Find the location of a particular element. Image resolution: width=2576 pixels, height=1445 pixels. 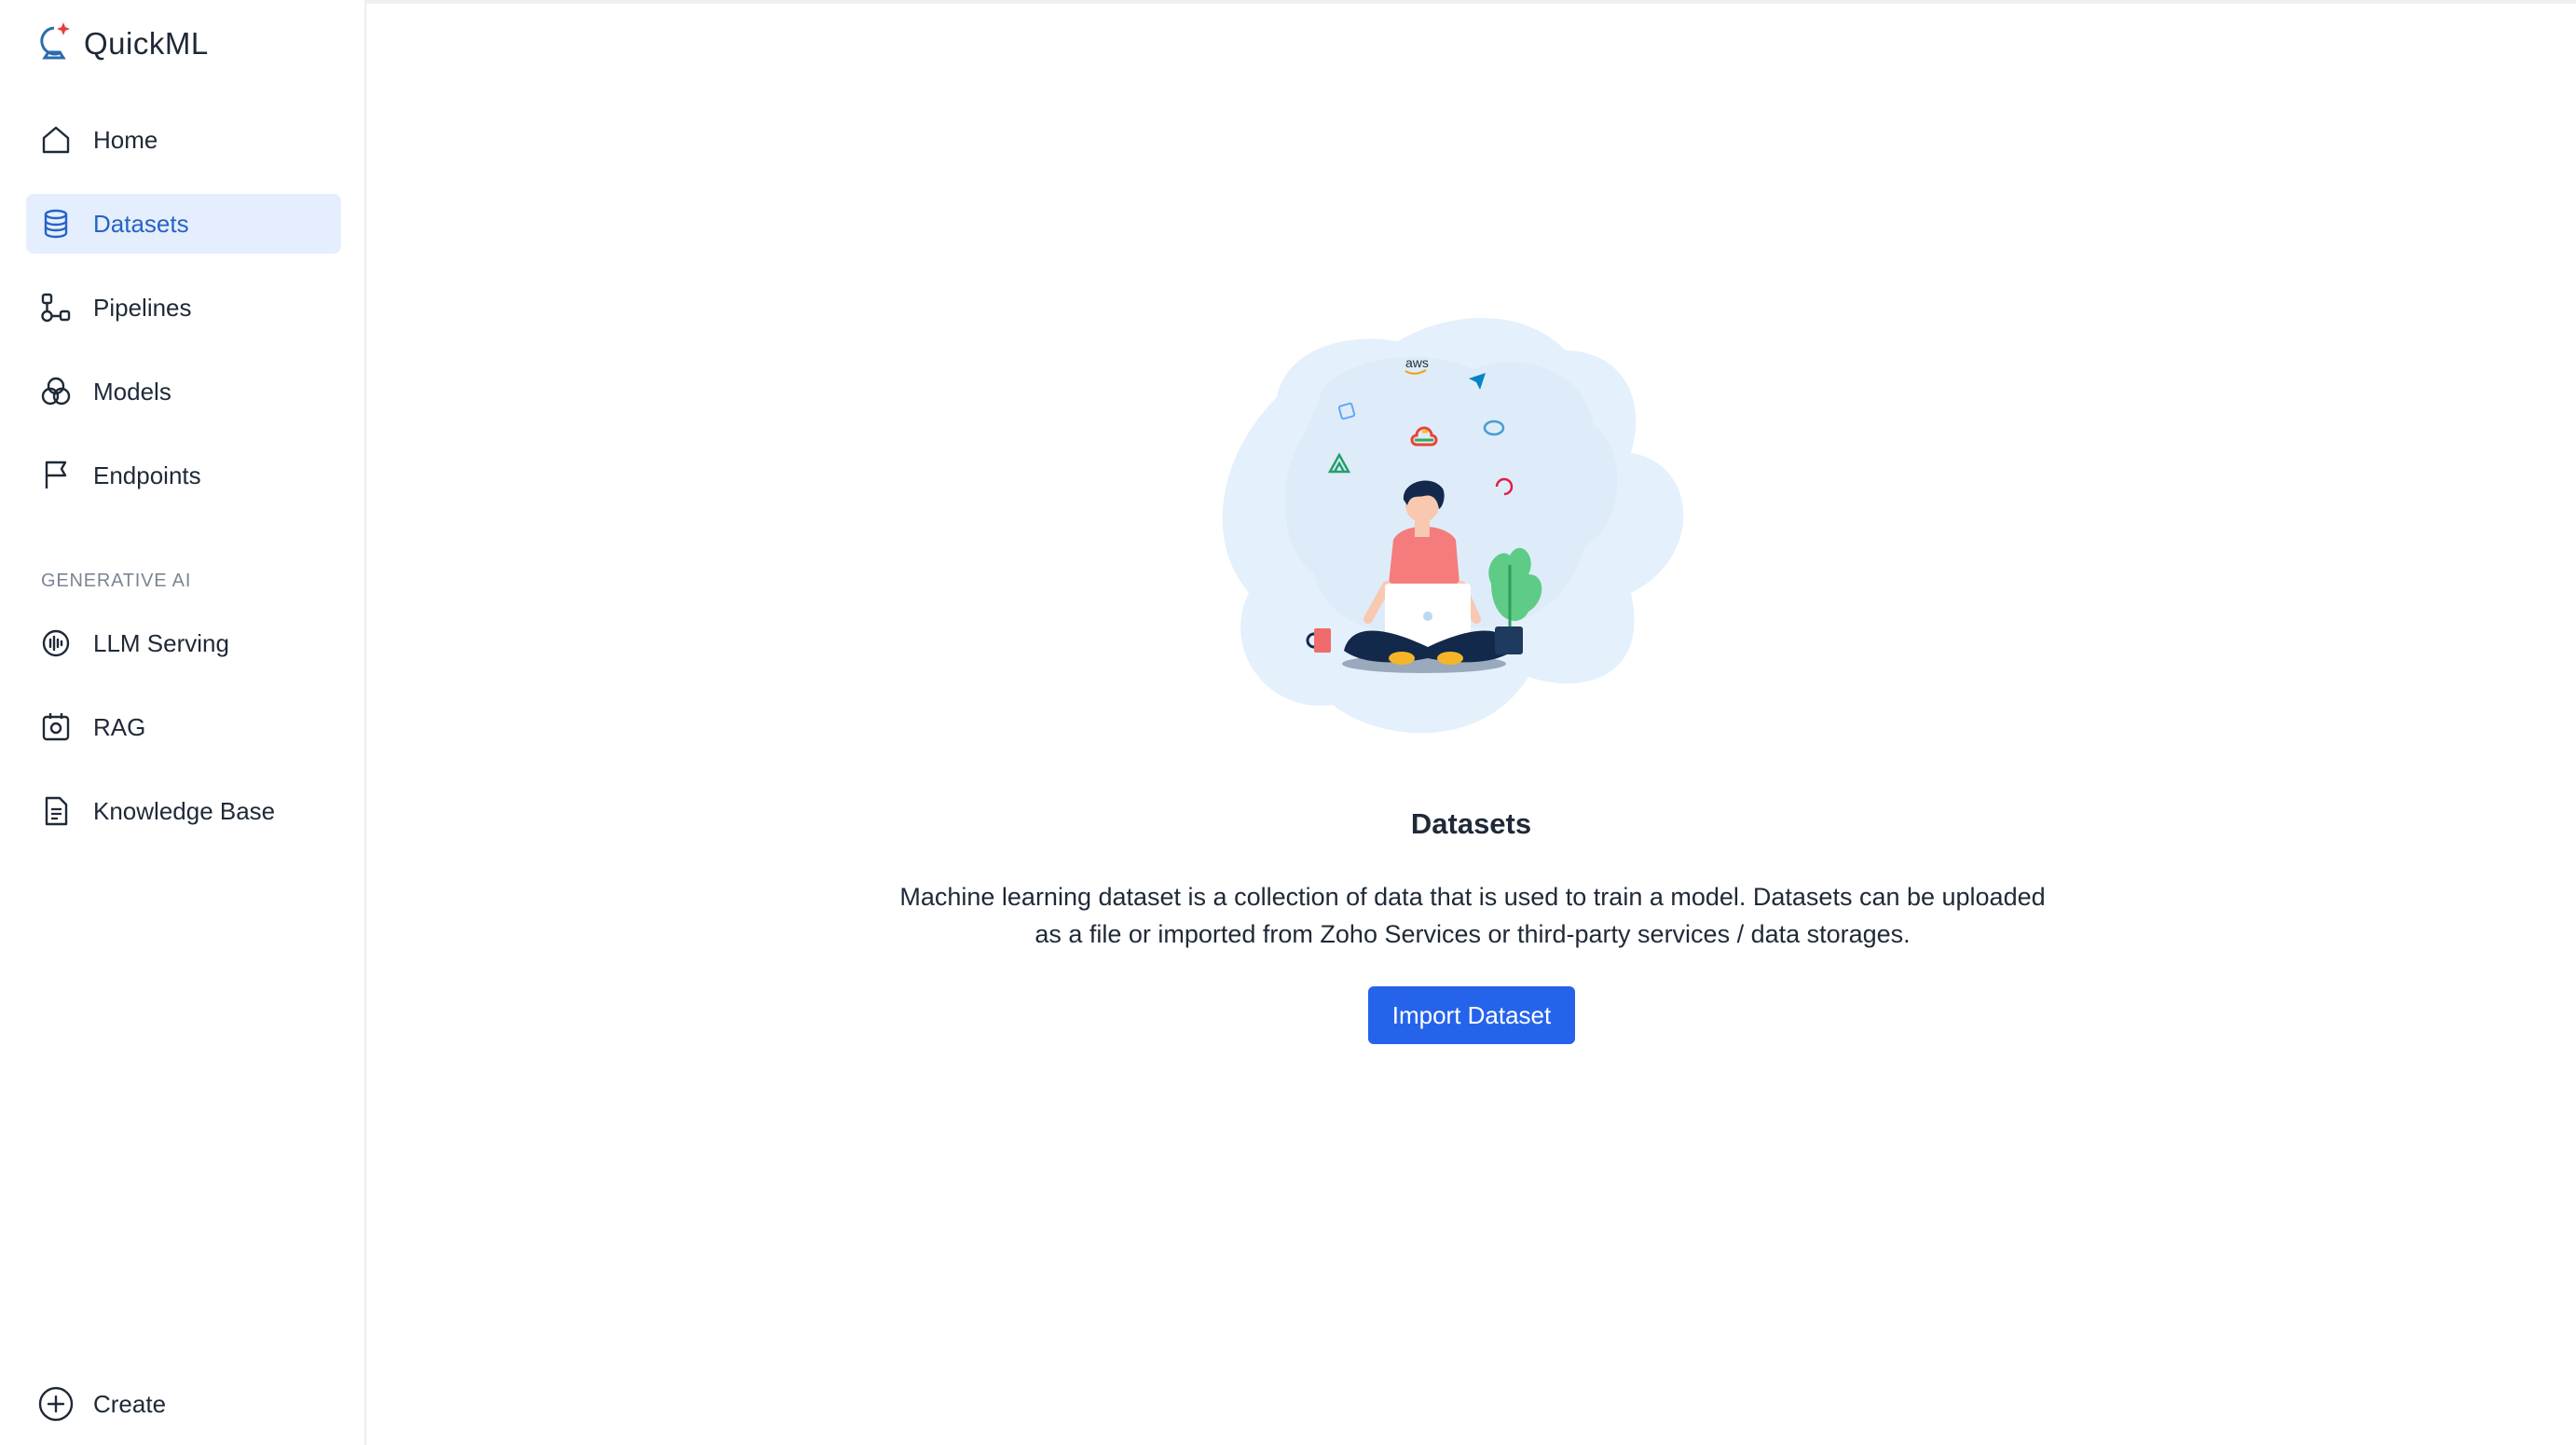

empty-state-title: Datasets is located at coordinates (1471, 823).